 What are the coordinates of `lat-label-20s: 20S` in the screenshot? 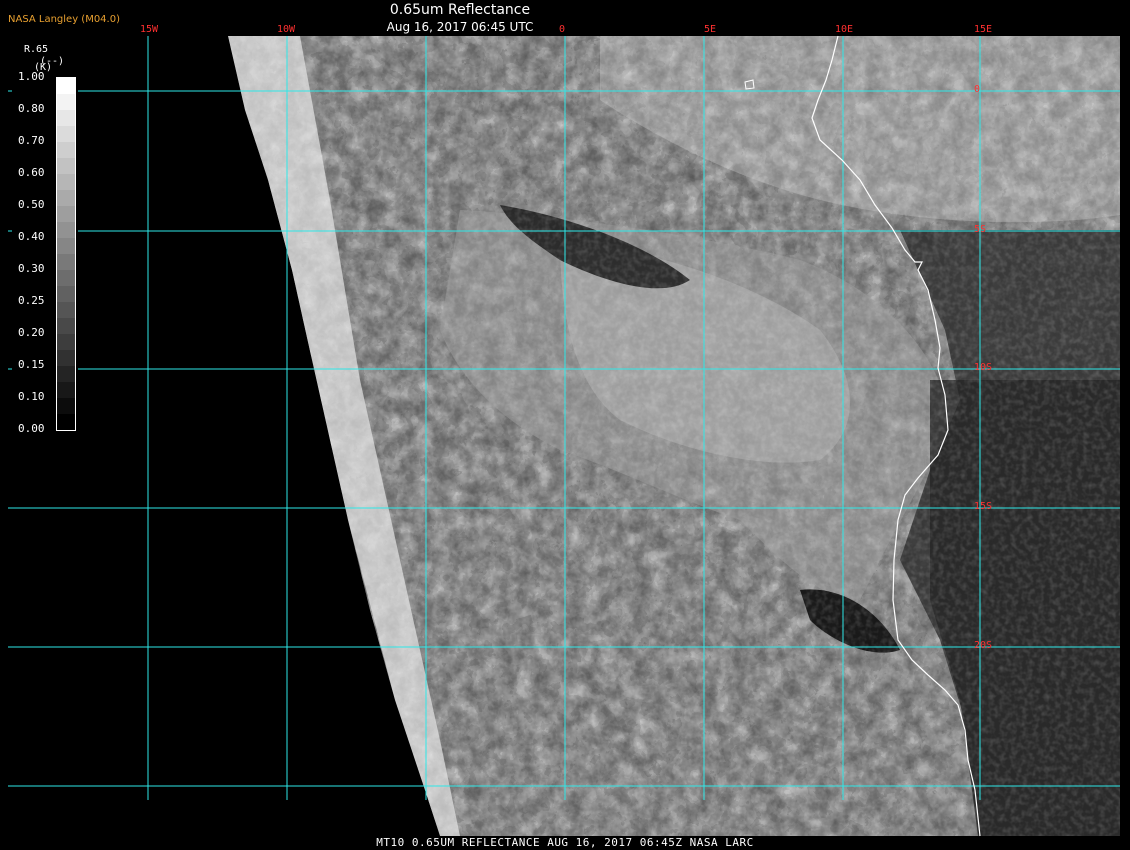 It's located at (983, 645).